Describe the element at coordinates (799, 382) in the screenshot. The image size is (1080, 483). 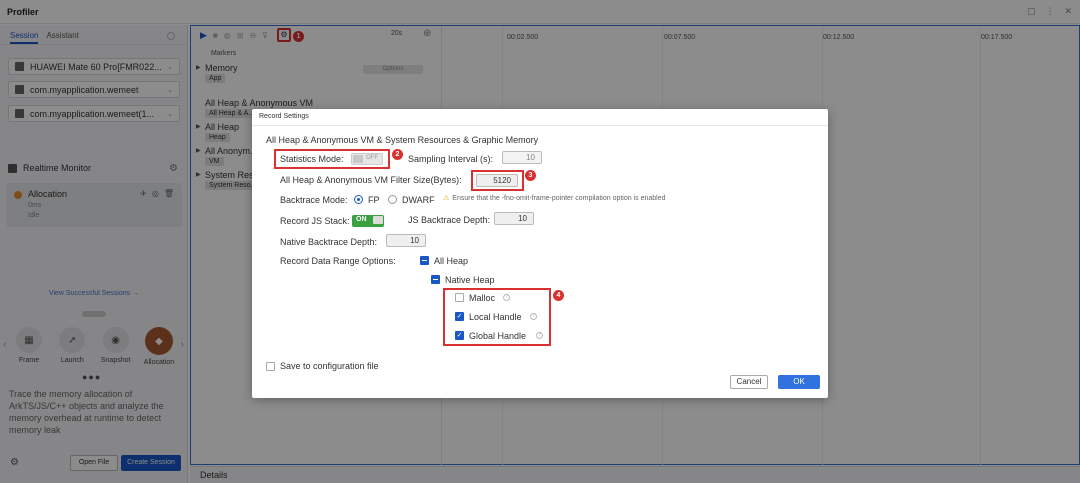
I see `ok-button: OK` at that location.